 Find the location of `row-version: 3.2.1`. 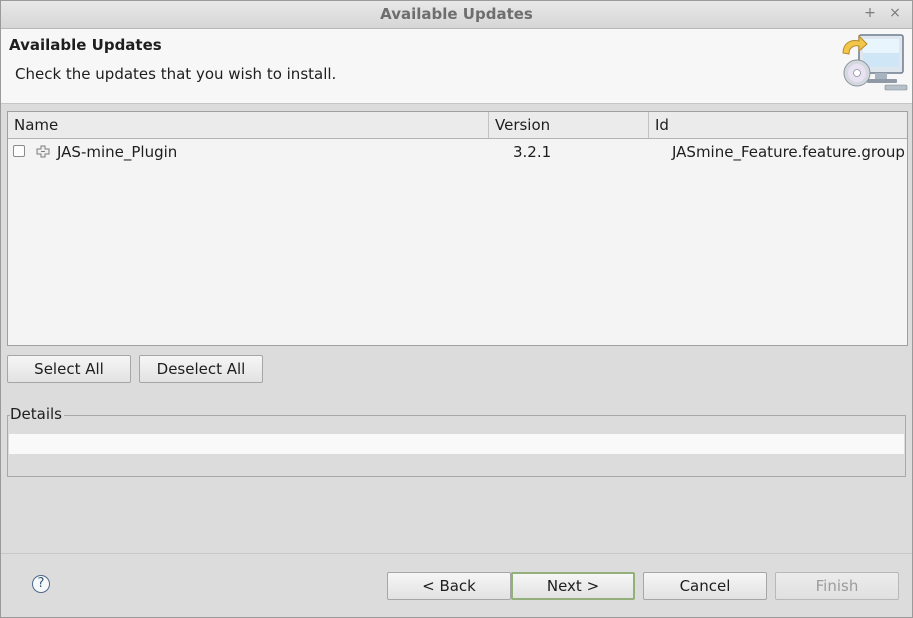

row-version: 3.2.1 is located at coordinates (532, 152).